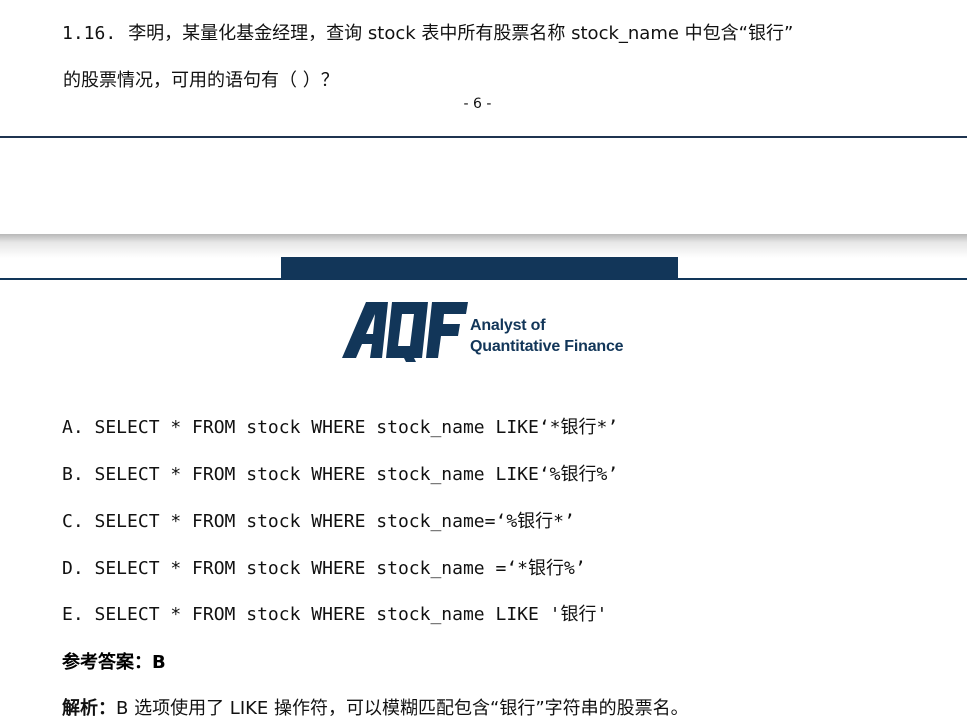 The height and width of the screenshot is (723, 967). What do you see at coordinates (159, 662) in the screenshot?
I see `answer-value: B` at bounding box center [159, 662].